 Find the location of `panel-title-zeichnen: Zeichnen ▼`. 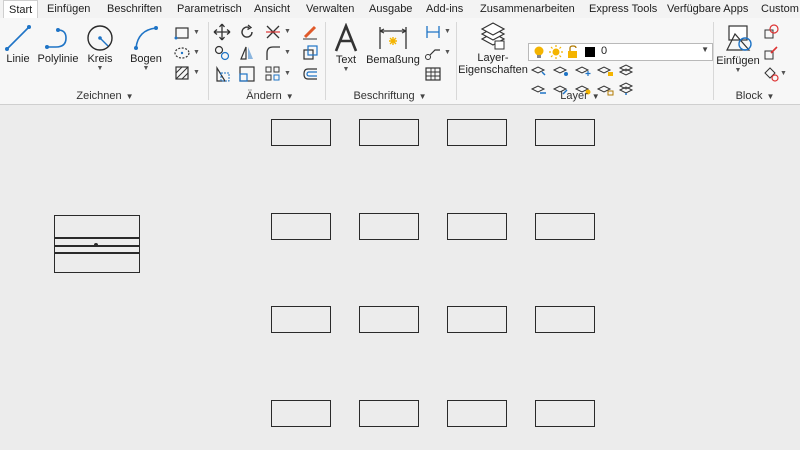

panel-title-zeichnen: Zeichnen ▼ is located at coordinates (105, 96).